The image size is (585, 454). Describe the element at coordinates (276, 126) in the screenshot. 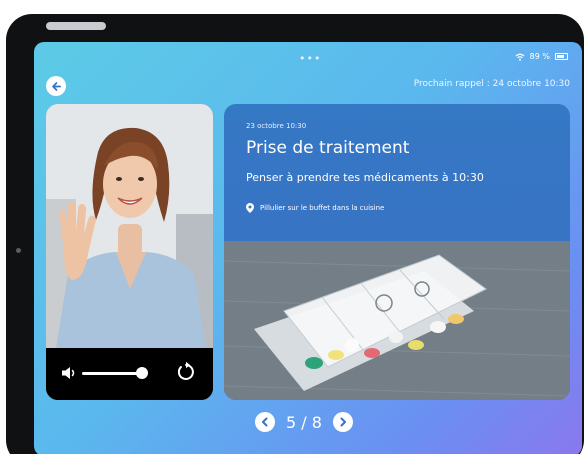

I see `reminder-datetime: 23 octobre 10:30` at that location.